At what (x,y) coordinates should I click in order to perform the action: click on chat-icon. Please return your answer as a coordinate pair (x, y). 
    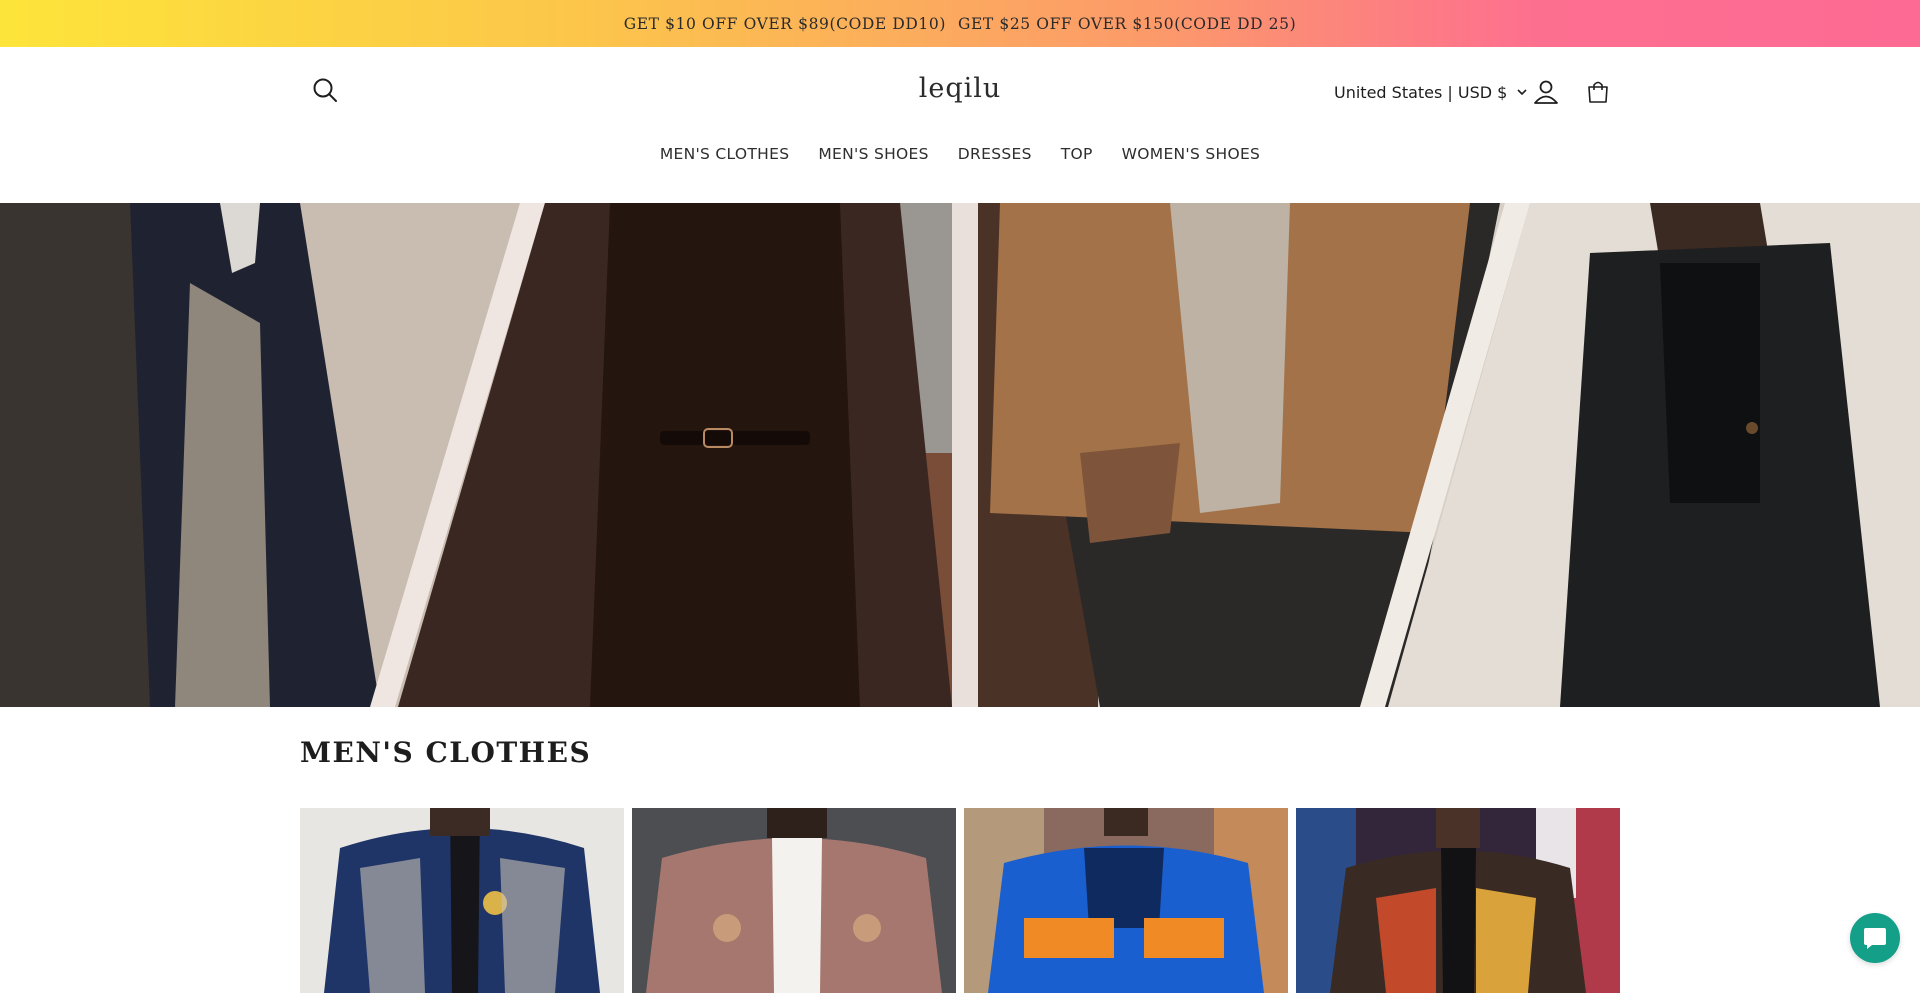
    Looking at the image, I should click on (1875, 938).